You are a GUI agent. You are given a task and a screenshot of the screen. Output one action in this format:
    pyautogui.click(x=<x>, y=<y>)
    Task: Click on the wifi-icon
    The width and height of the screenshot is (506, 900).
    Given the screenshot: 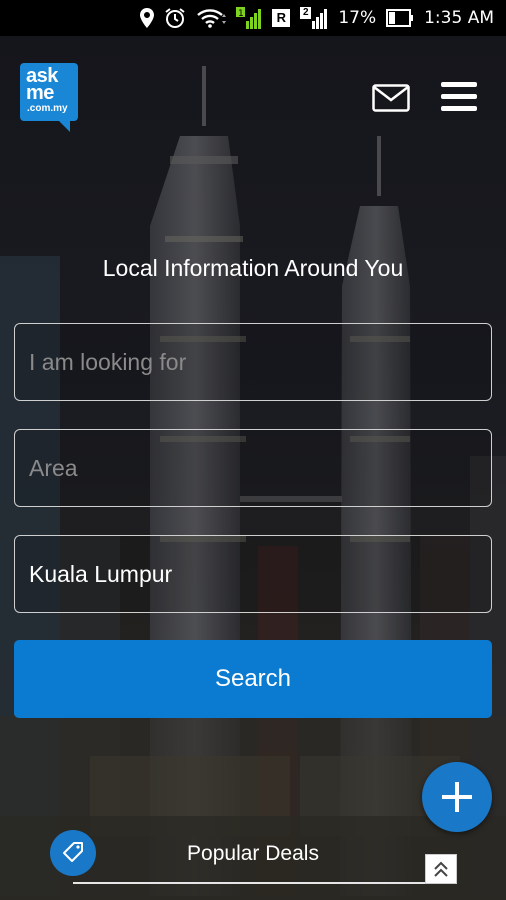 What is the action you would take?
    pyautogui.click(x=211, y=18)
    